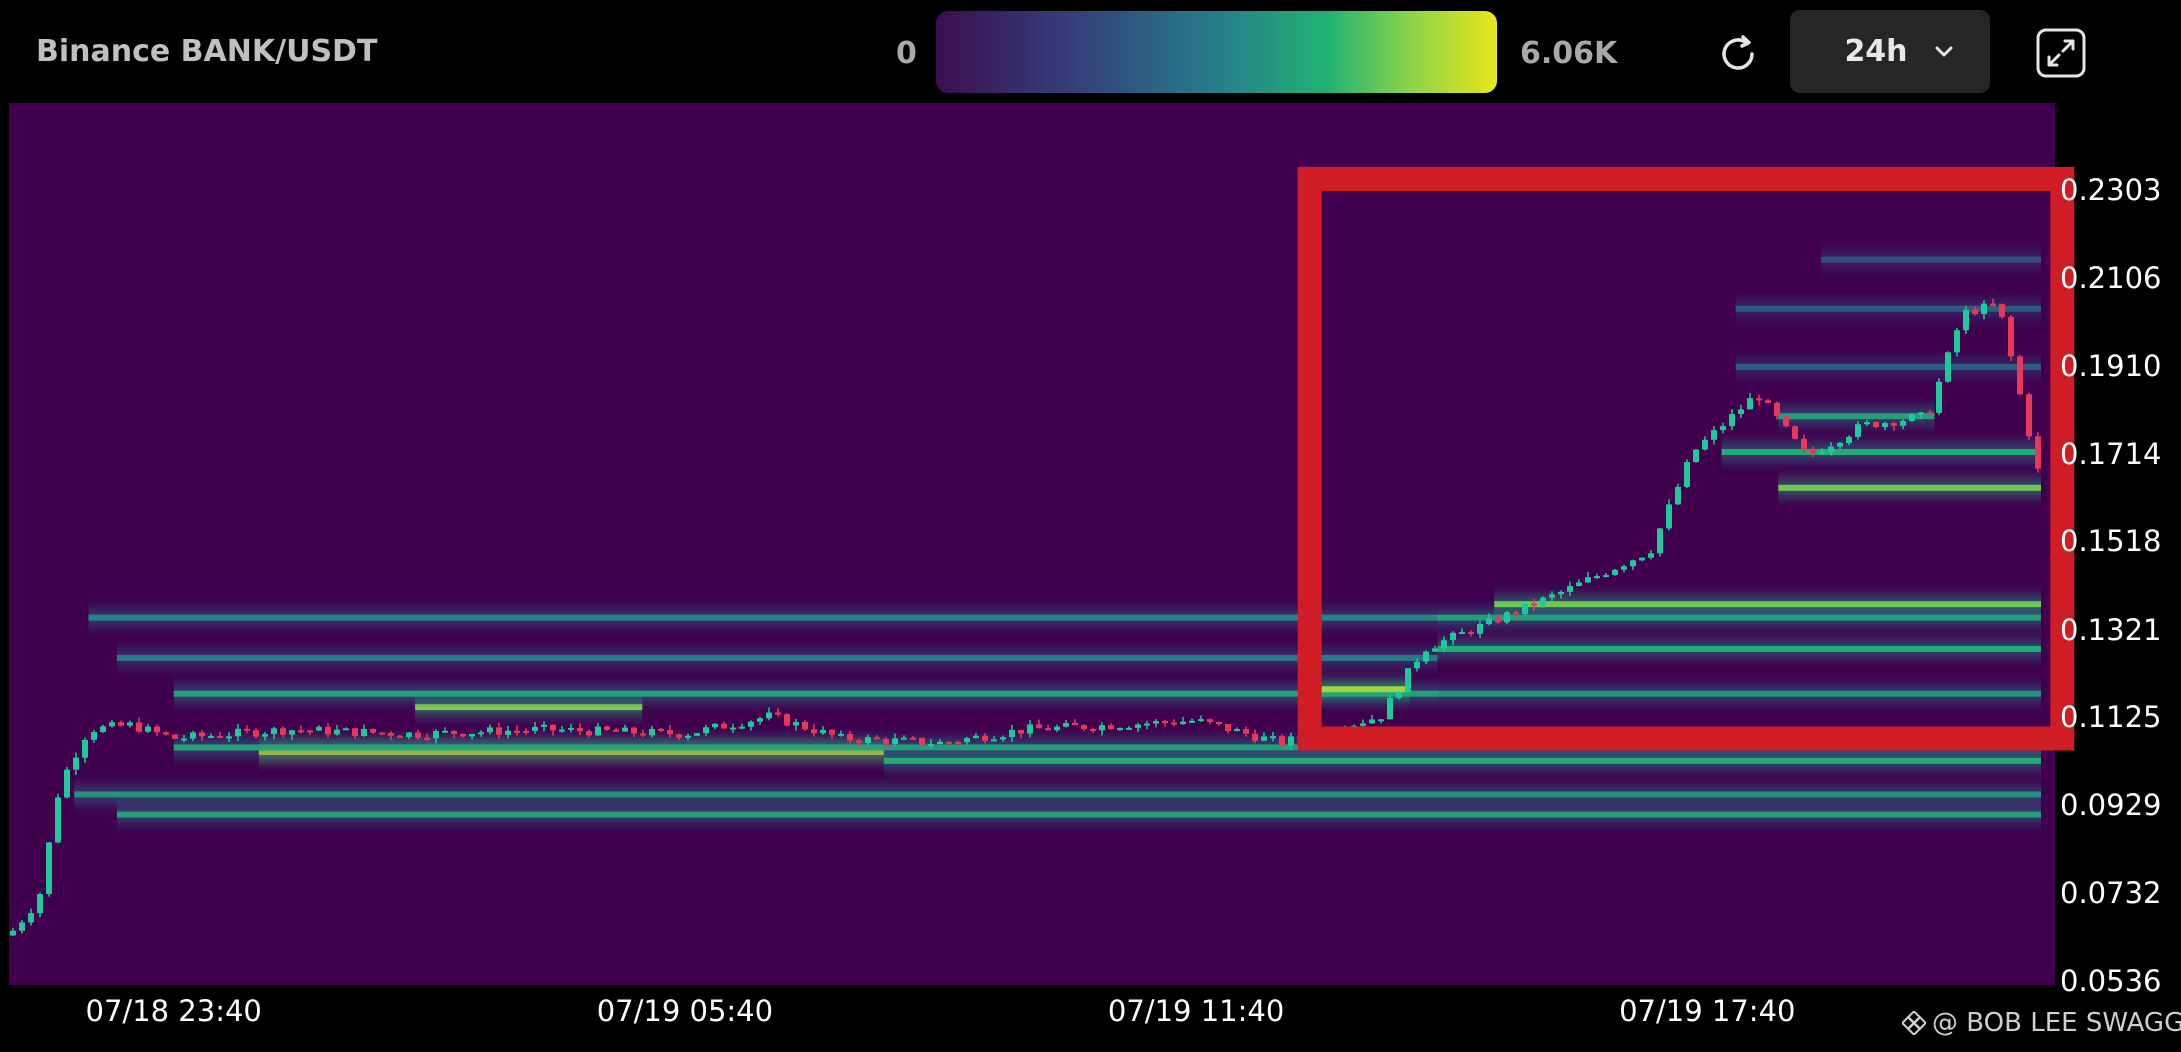 The width and height of the screenshot is (2181, 1052). What do you see at coordinates (2111, 453) in the screenshot?
I see `y-tick-label: 0.1714` at bounding box center [2111, 453].